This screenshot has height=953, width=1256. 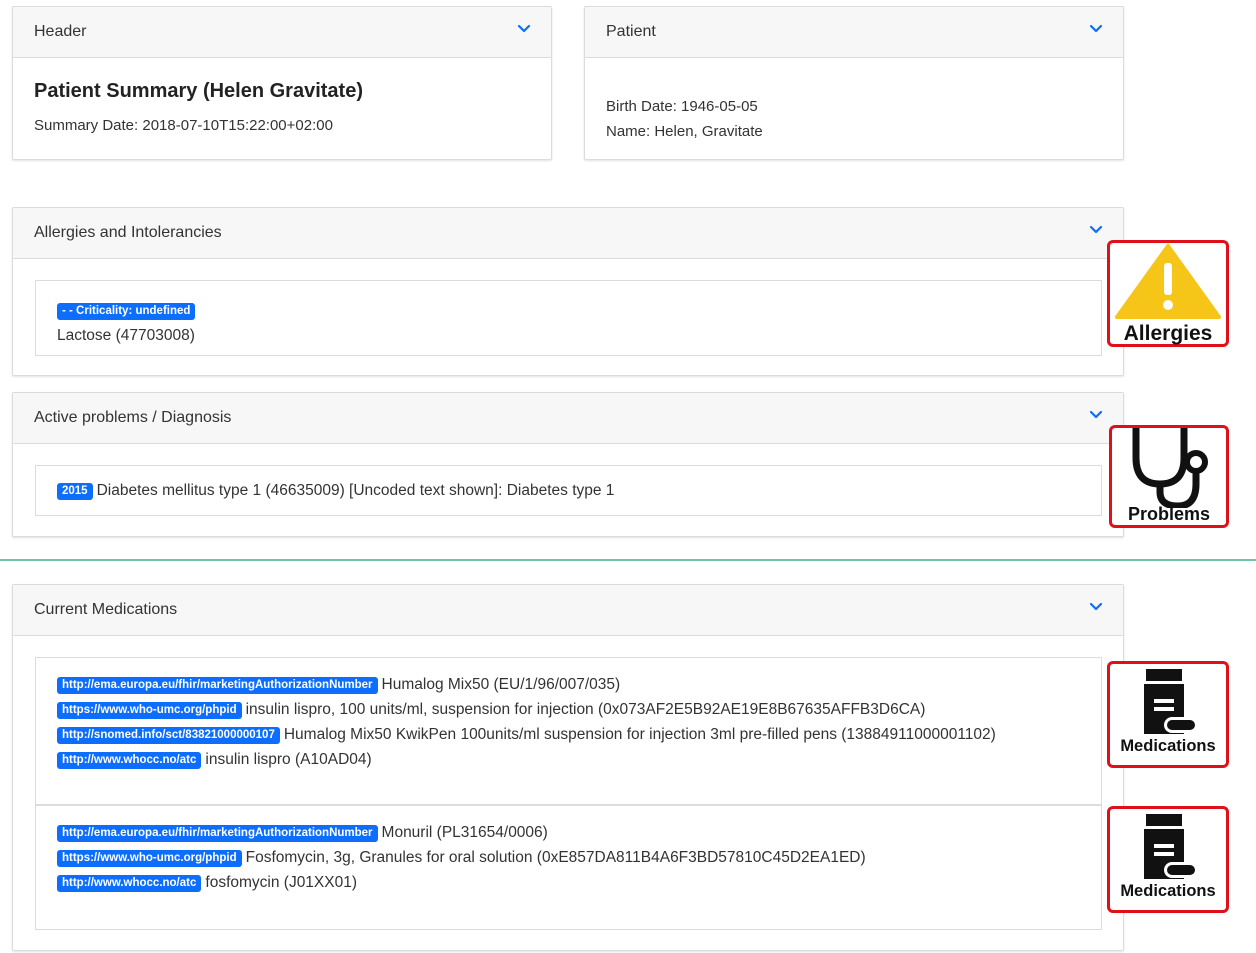 I want to click on stethoscope-icon, so click(x=1170, y=468).